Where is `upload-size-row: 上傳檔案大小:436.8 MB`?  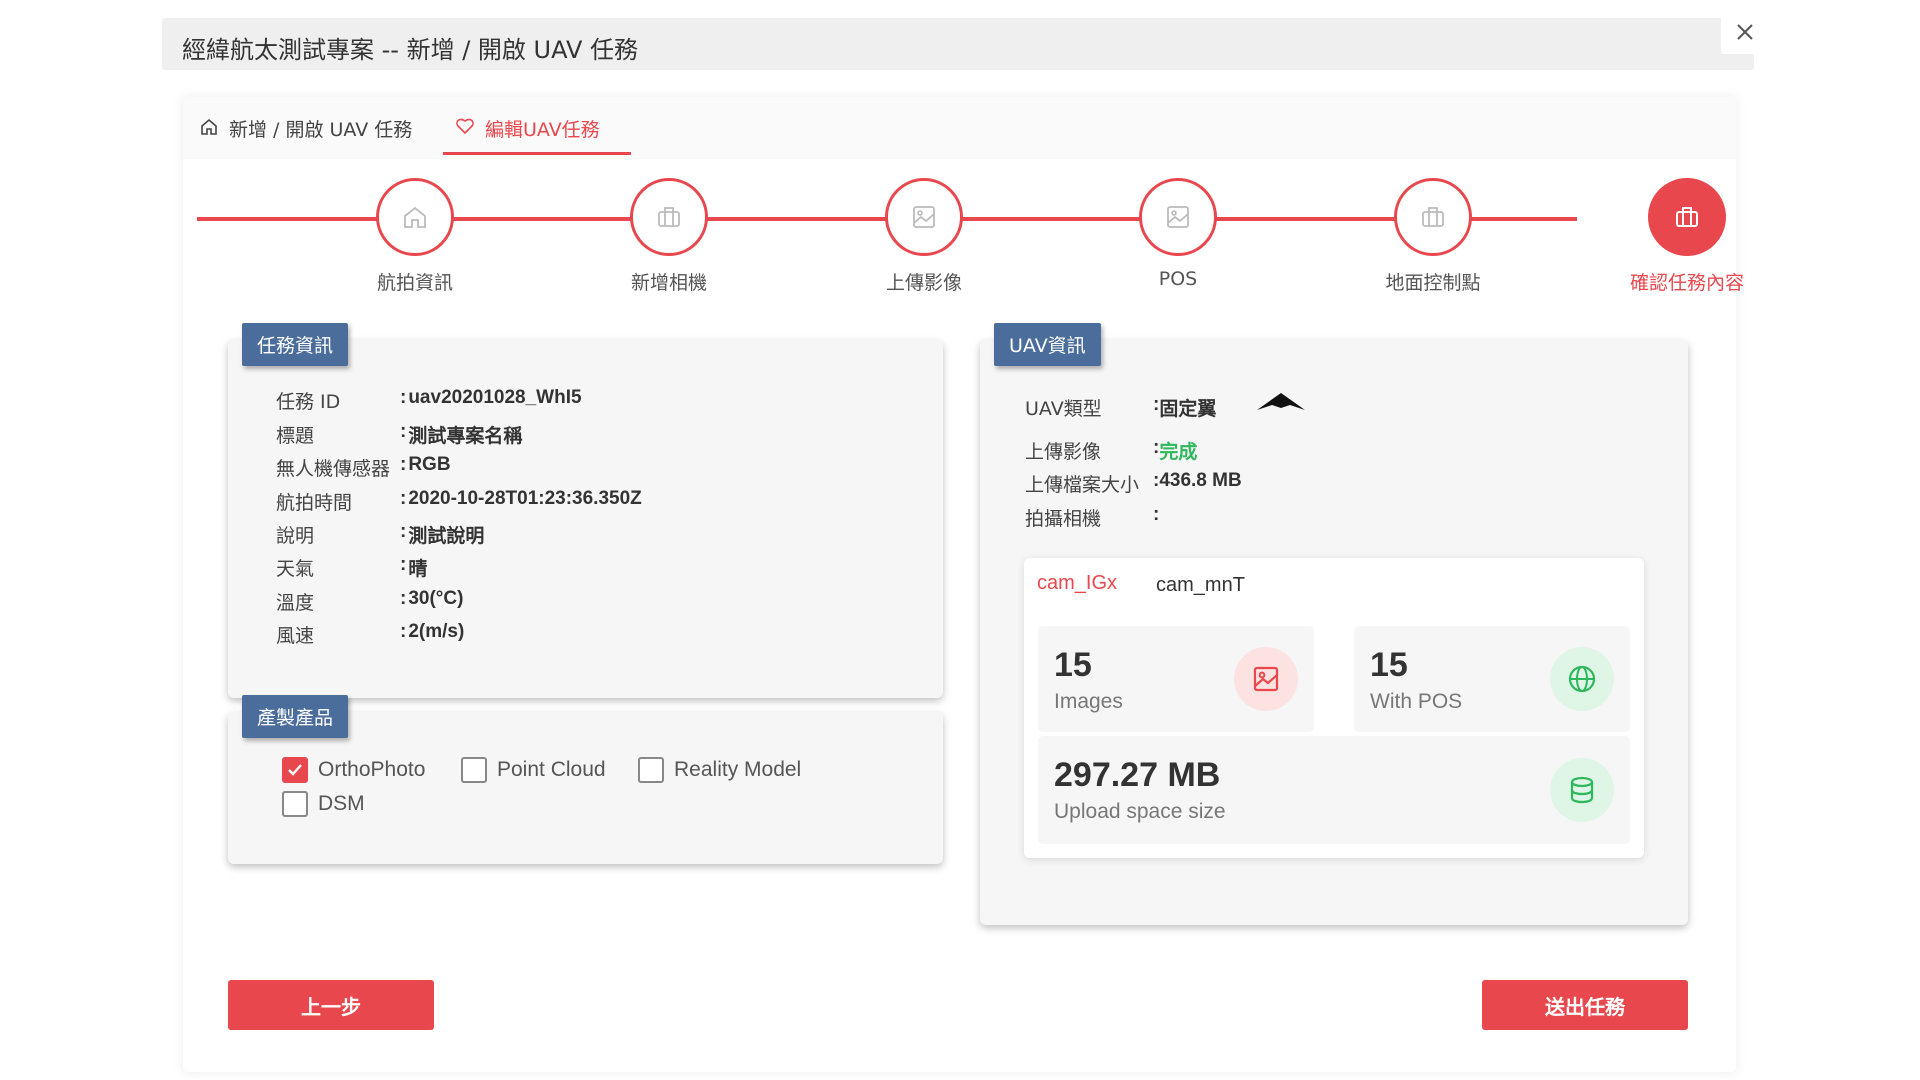
upload-size-row: 上傳檔案大小:436.8 MB is located at coordinates (1133, 483).